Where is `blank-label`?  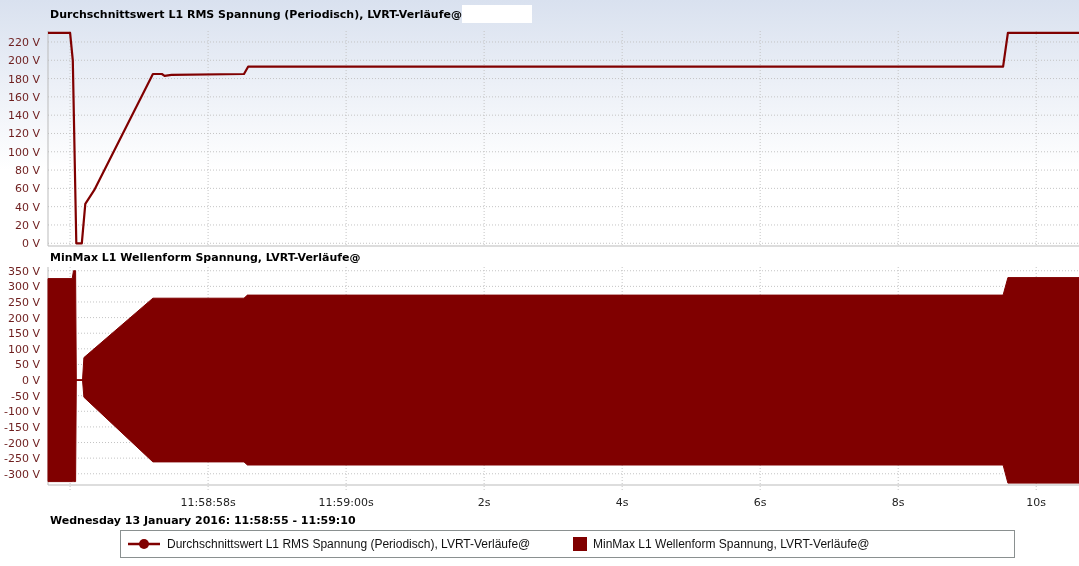 blank-label is located at coordinates (496, 14).